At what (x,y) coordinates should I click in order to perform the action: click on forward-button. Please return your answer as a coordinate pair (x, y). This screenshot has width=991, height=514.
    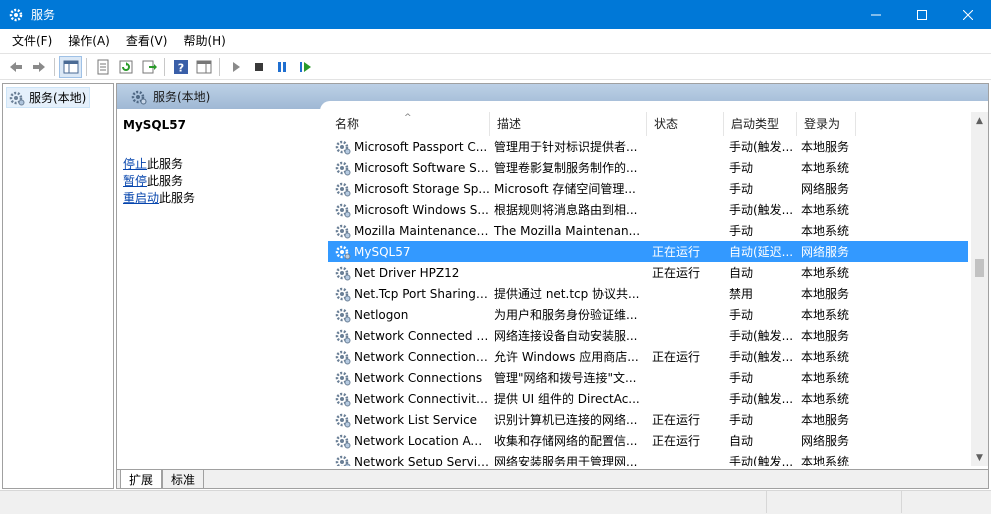
    Looking at the image, I should click on (38, 67).